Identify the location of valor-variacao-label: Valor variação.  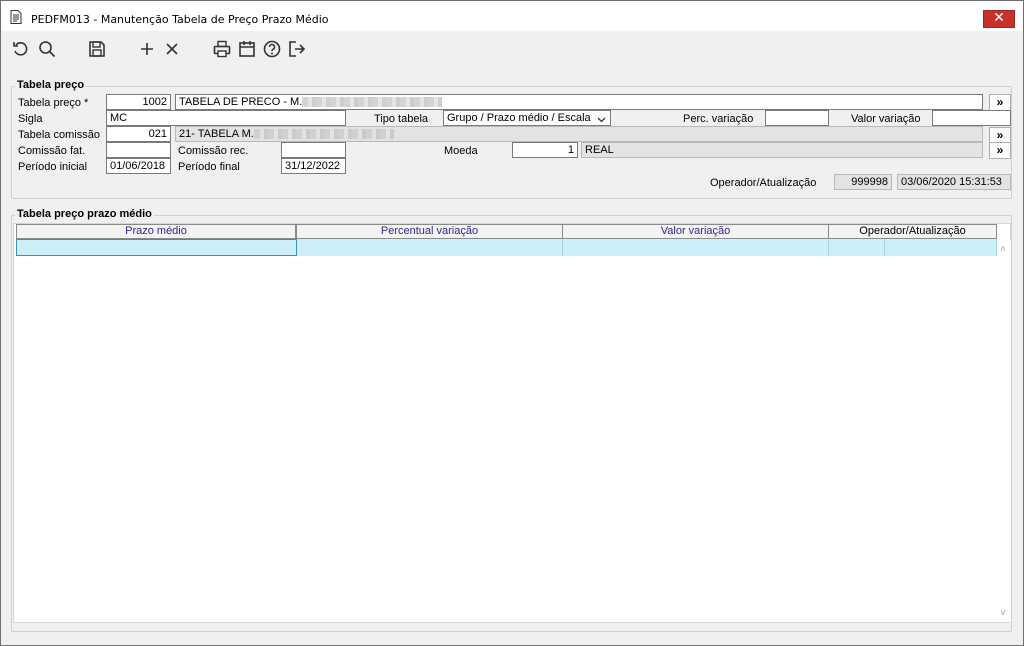
(886, 119).